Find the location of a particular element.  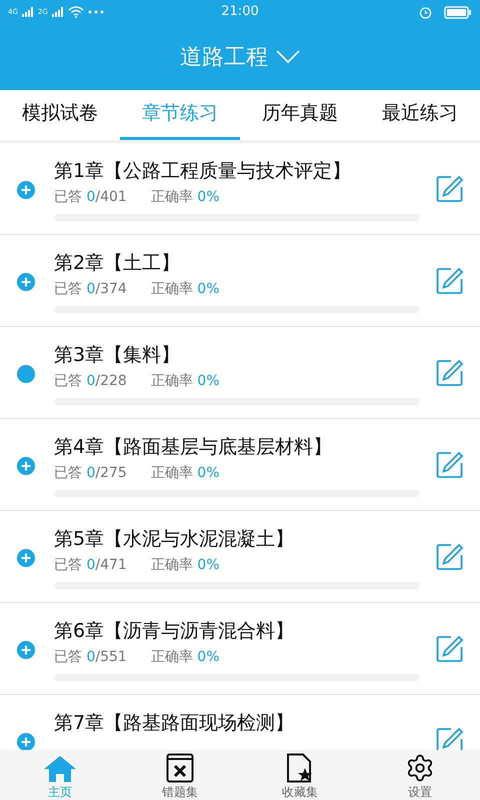

answered-count: 已答 0/275 is located at coordinates (90, 473).